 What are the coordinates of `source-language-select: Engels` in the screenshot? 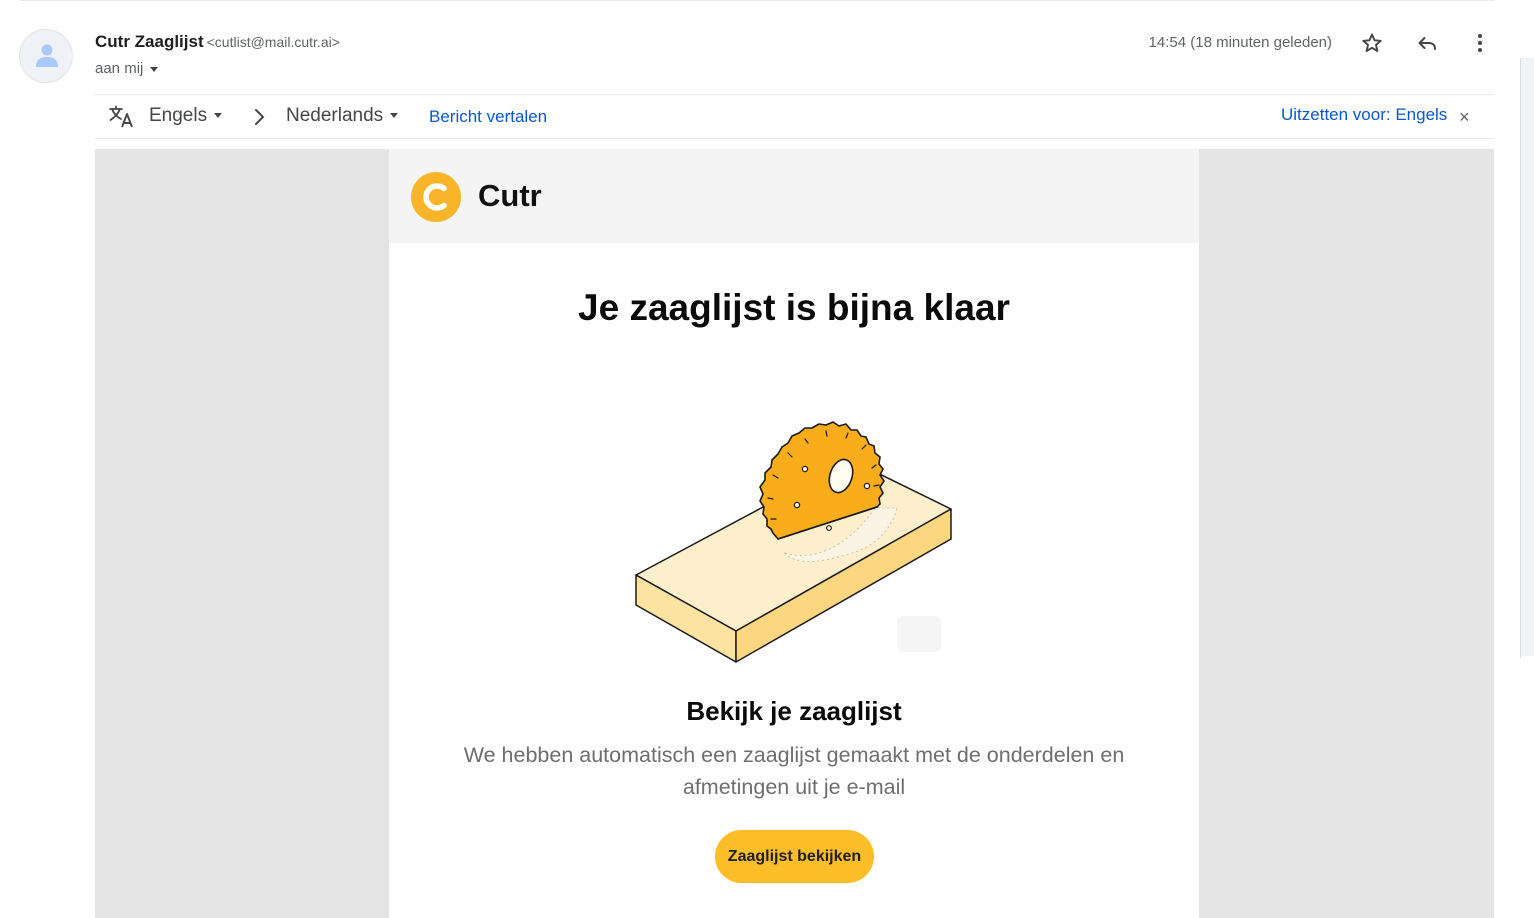 It's located at (186, 116).